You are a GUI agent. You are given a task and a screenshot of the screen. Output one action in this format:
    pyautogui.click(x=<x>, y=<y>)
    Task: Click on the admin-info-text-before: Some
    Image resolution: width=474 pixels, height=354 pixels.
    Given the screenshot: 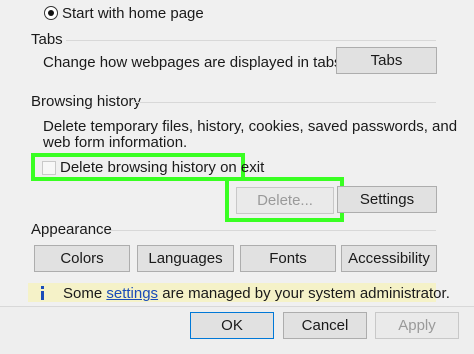 What is the action you would take?
    pyautogui.click(x=83, y=293)
    